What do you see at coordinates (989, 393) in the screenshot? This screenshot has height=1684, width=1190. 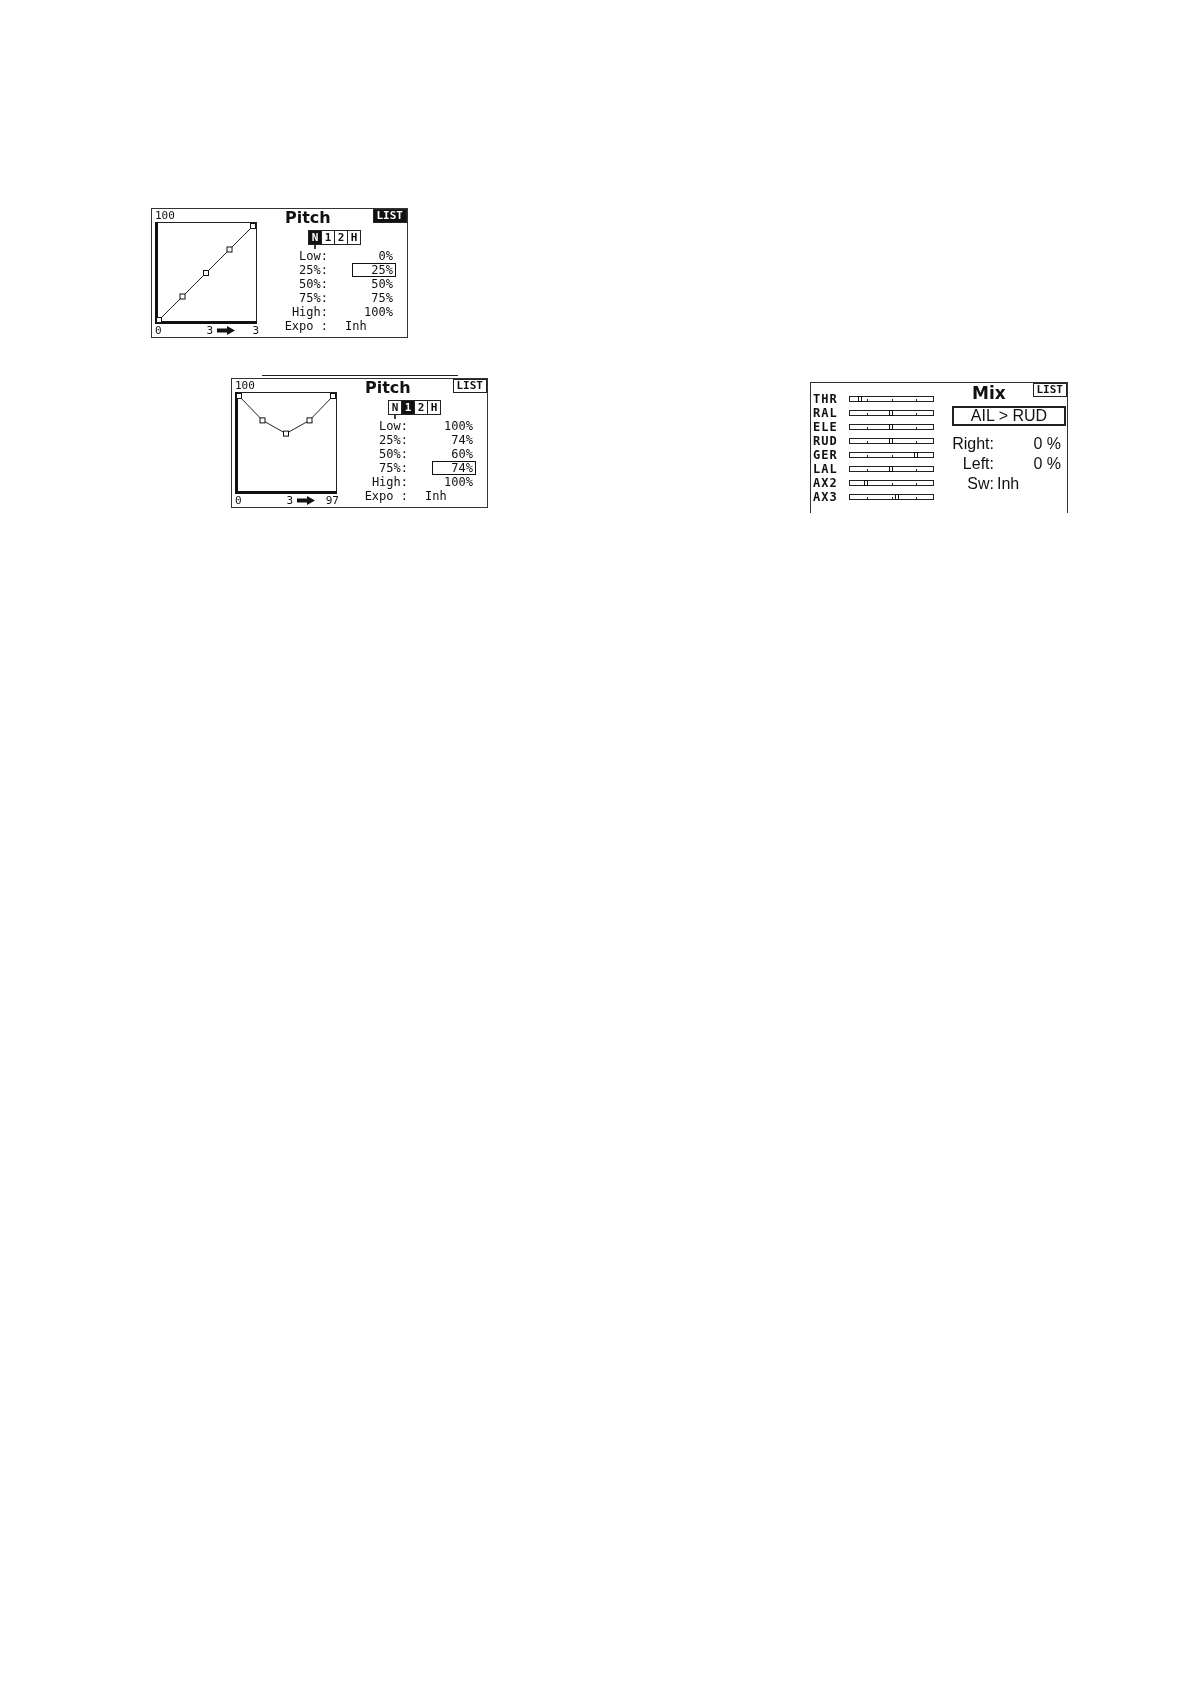 I see `screen-title: Mix` at bounding box center [989, 393].